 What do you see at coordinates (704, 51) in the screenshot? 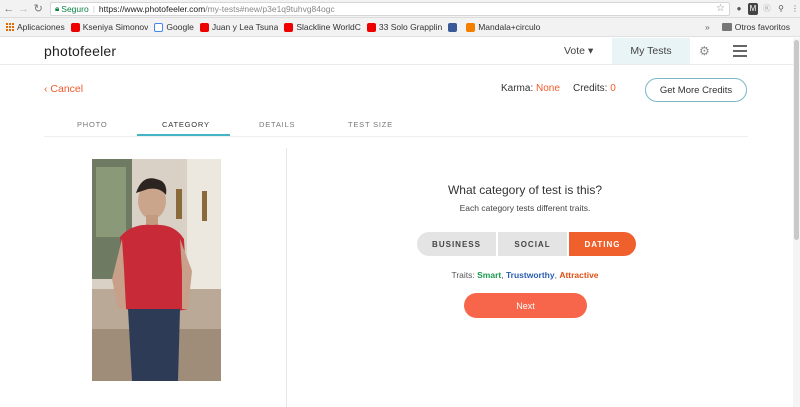
I see `gear-icon: ⚙` at bounding box center [704, 51].